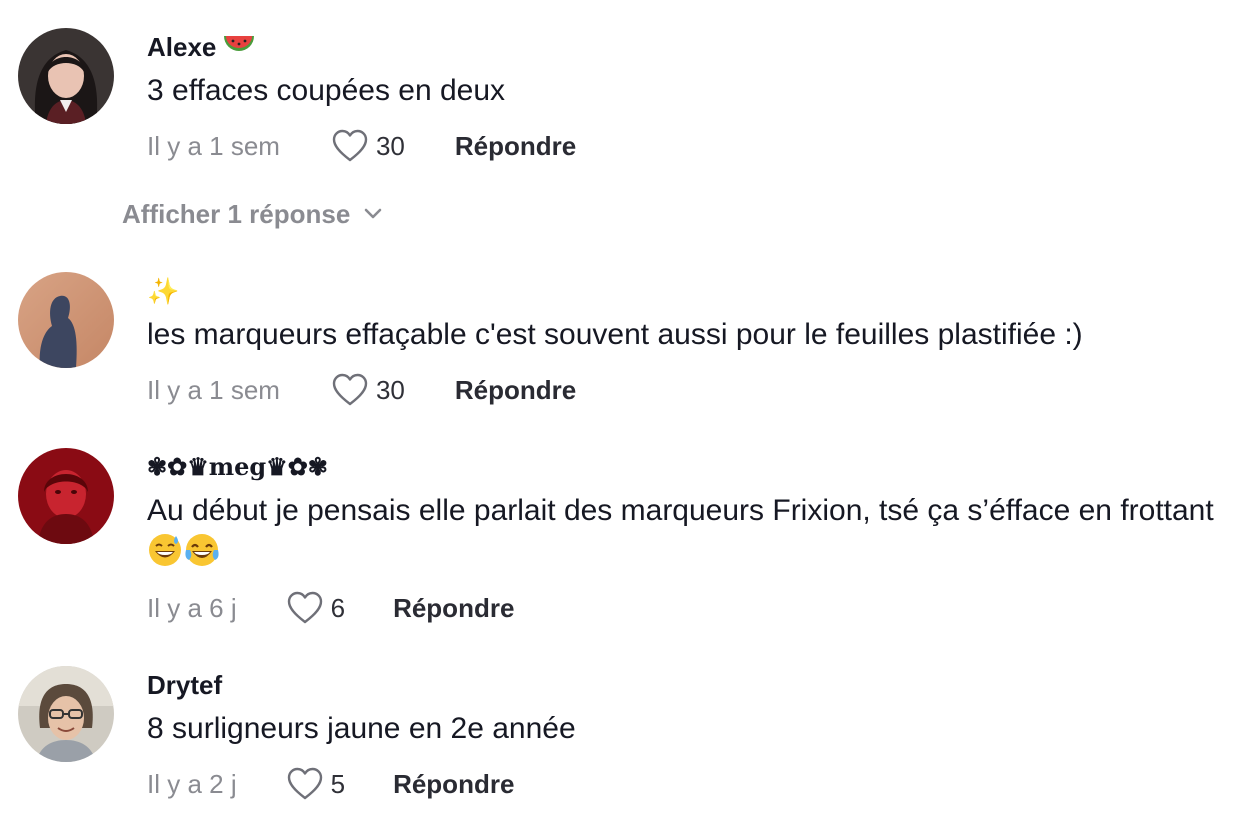 This screenshot has height=830, width=1250. Describe the element at coordinates (366, 214) in the screenshot. I see `chevron-down-icon` at that location.